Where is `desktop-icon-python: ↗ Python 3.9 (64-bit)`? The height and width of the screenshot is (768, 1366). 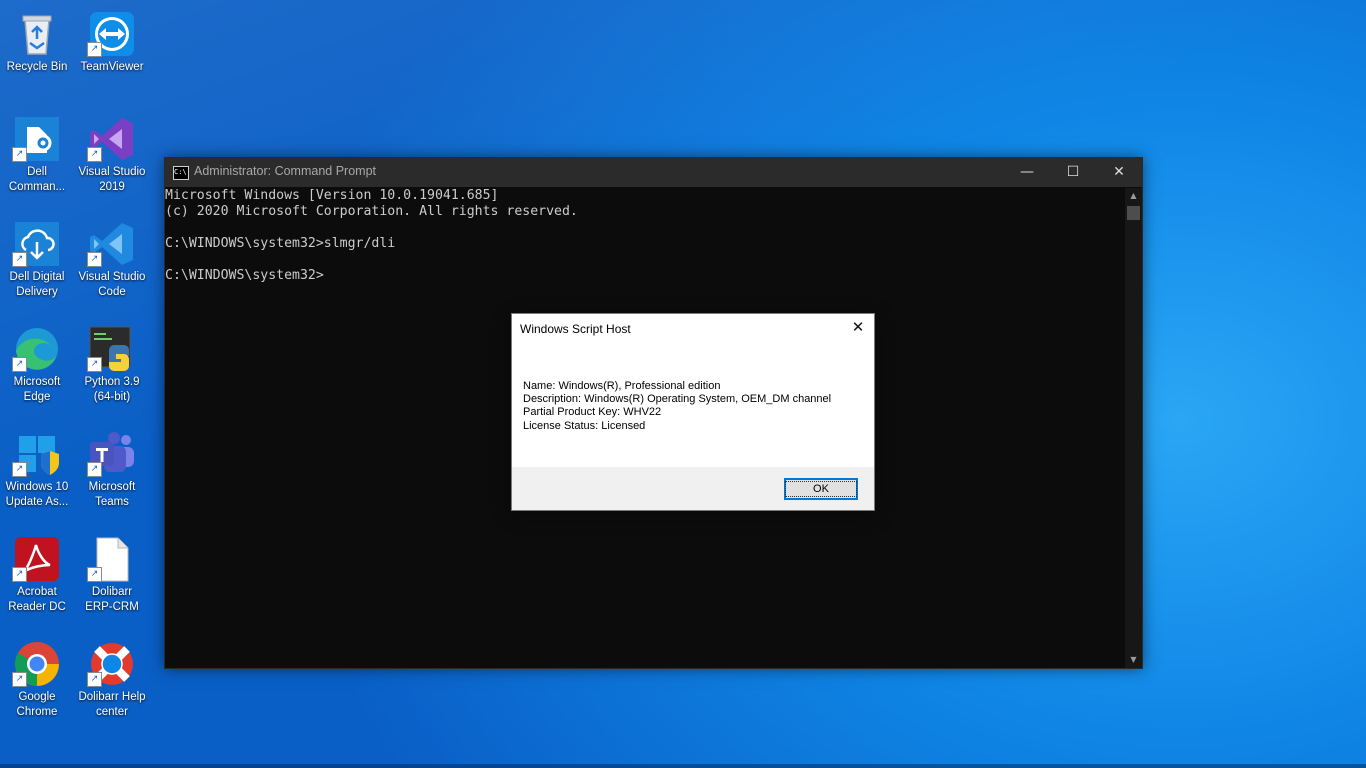
desktop-icon-python: ↗ Python 3.9 (64-bit) is located at coordinates (112, 365).